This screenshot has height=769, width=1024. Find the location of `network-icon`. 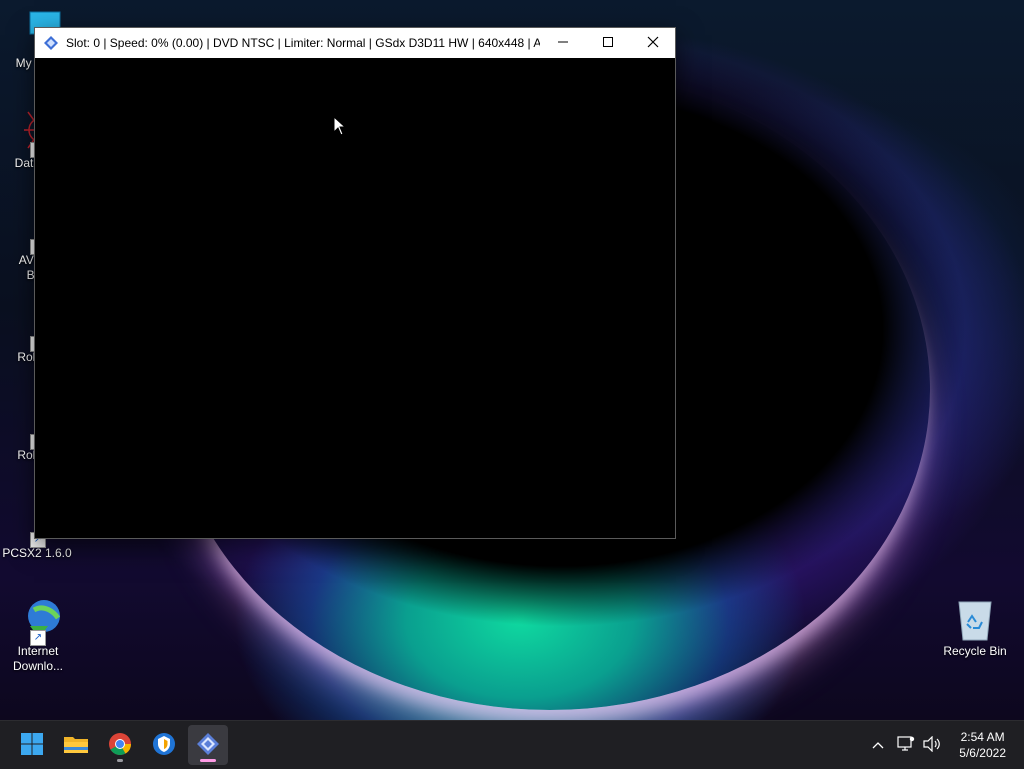

network-icon is located at coordinates (906, 745).